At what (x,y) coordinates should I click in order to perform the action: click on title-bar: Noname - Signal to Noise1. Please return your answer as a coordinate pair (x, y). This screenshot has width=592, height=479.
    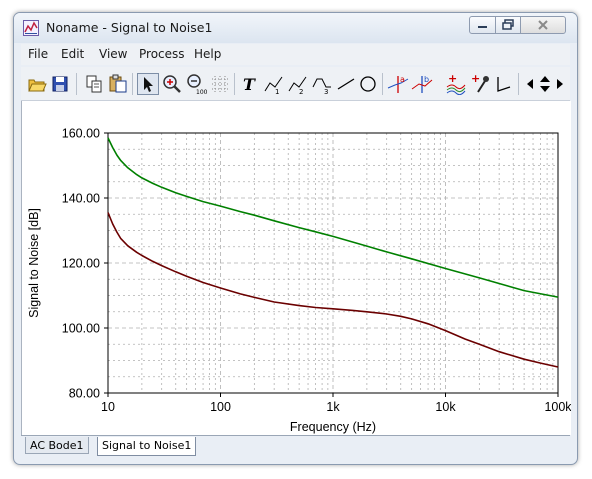
    Looking at the image, I should click on (295, 28).